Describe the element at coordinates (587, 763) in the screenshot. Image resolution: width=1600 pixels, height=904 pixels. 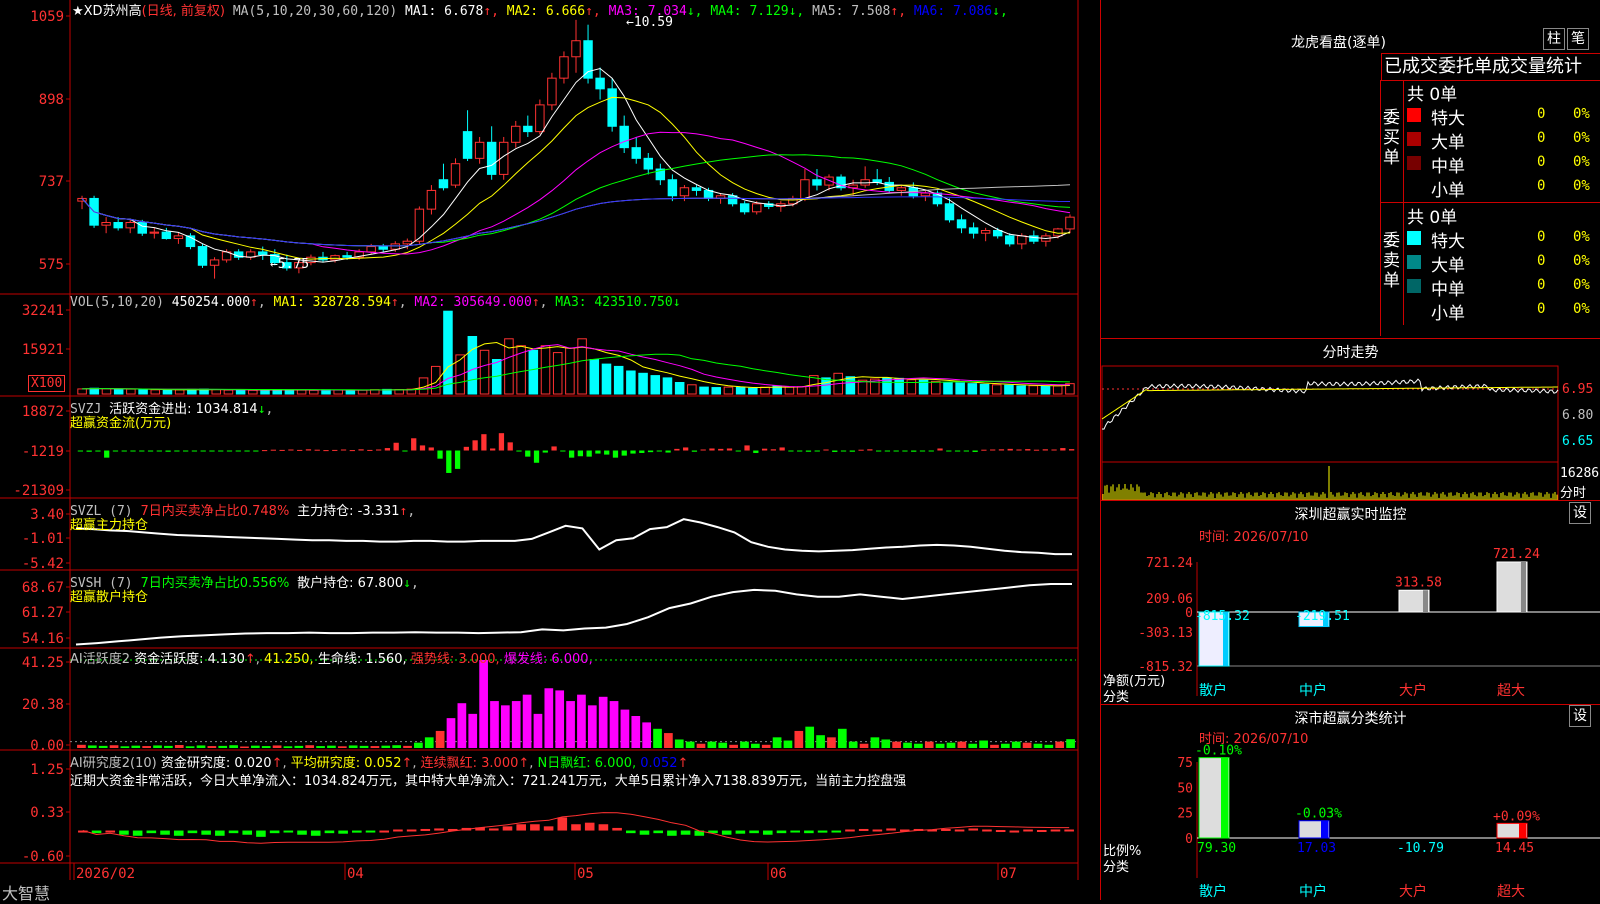
I see `ai2-nday-red: N日飘红: 6.000,` at that location.